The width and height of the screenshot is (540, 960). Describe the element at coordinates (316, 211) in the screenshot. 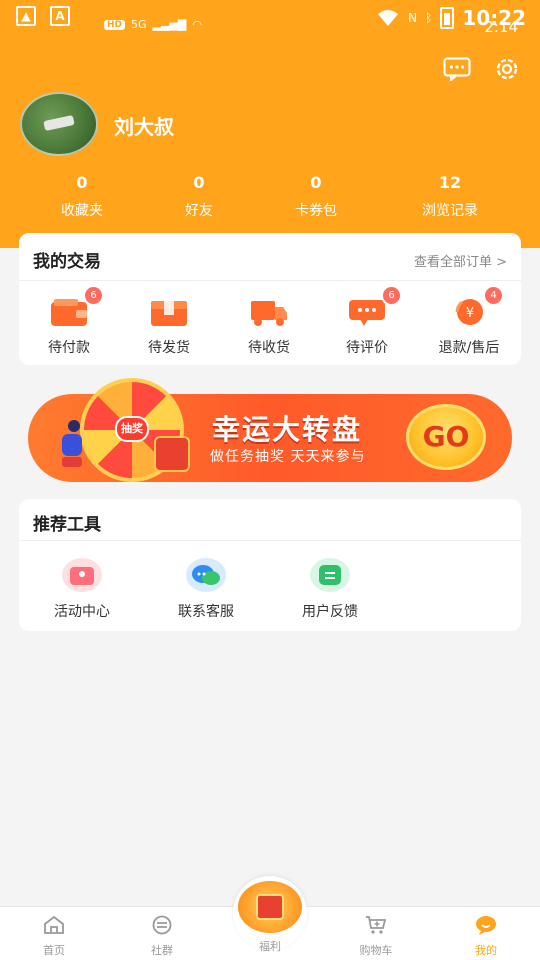

I see `stat-label: 卡券包` at that location.